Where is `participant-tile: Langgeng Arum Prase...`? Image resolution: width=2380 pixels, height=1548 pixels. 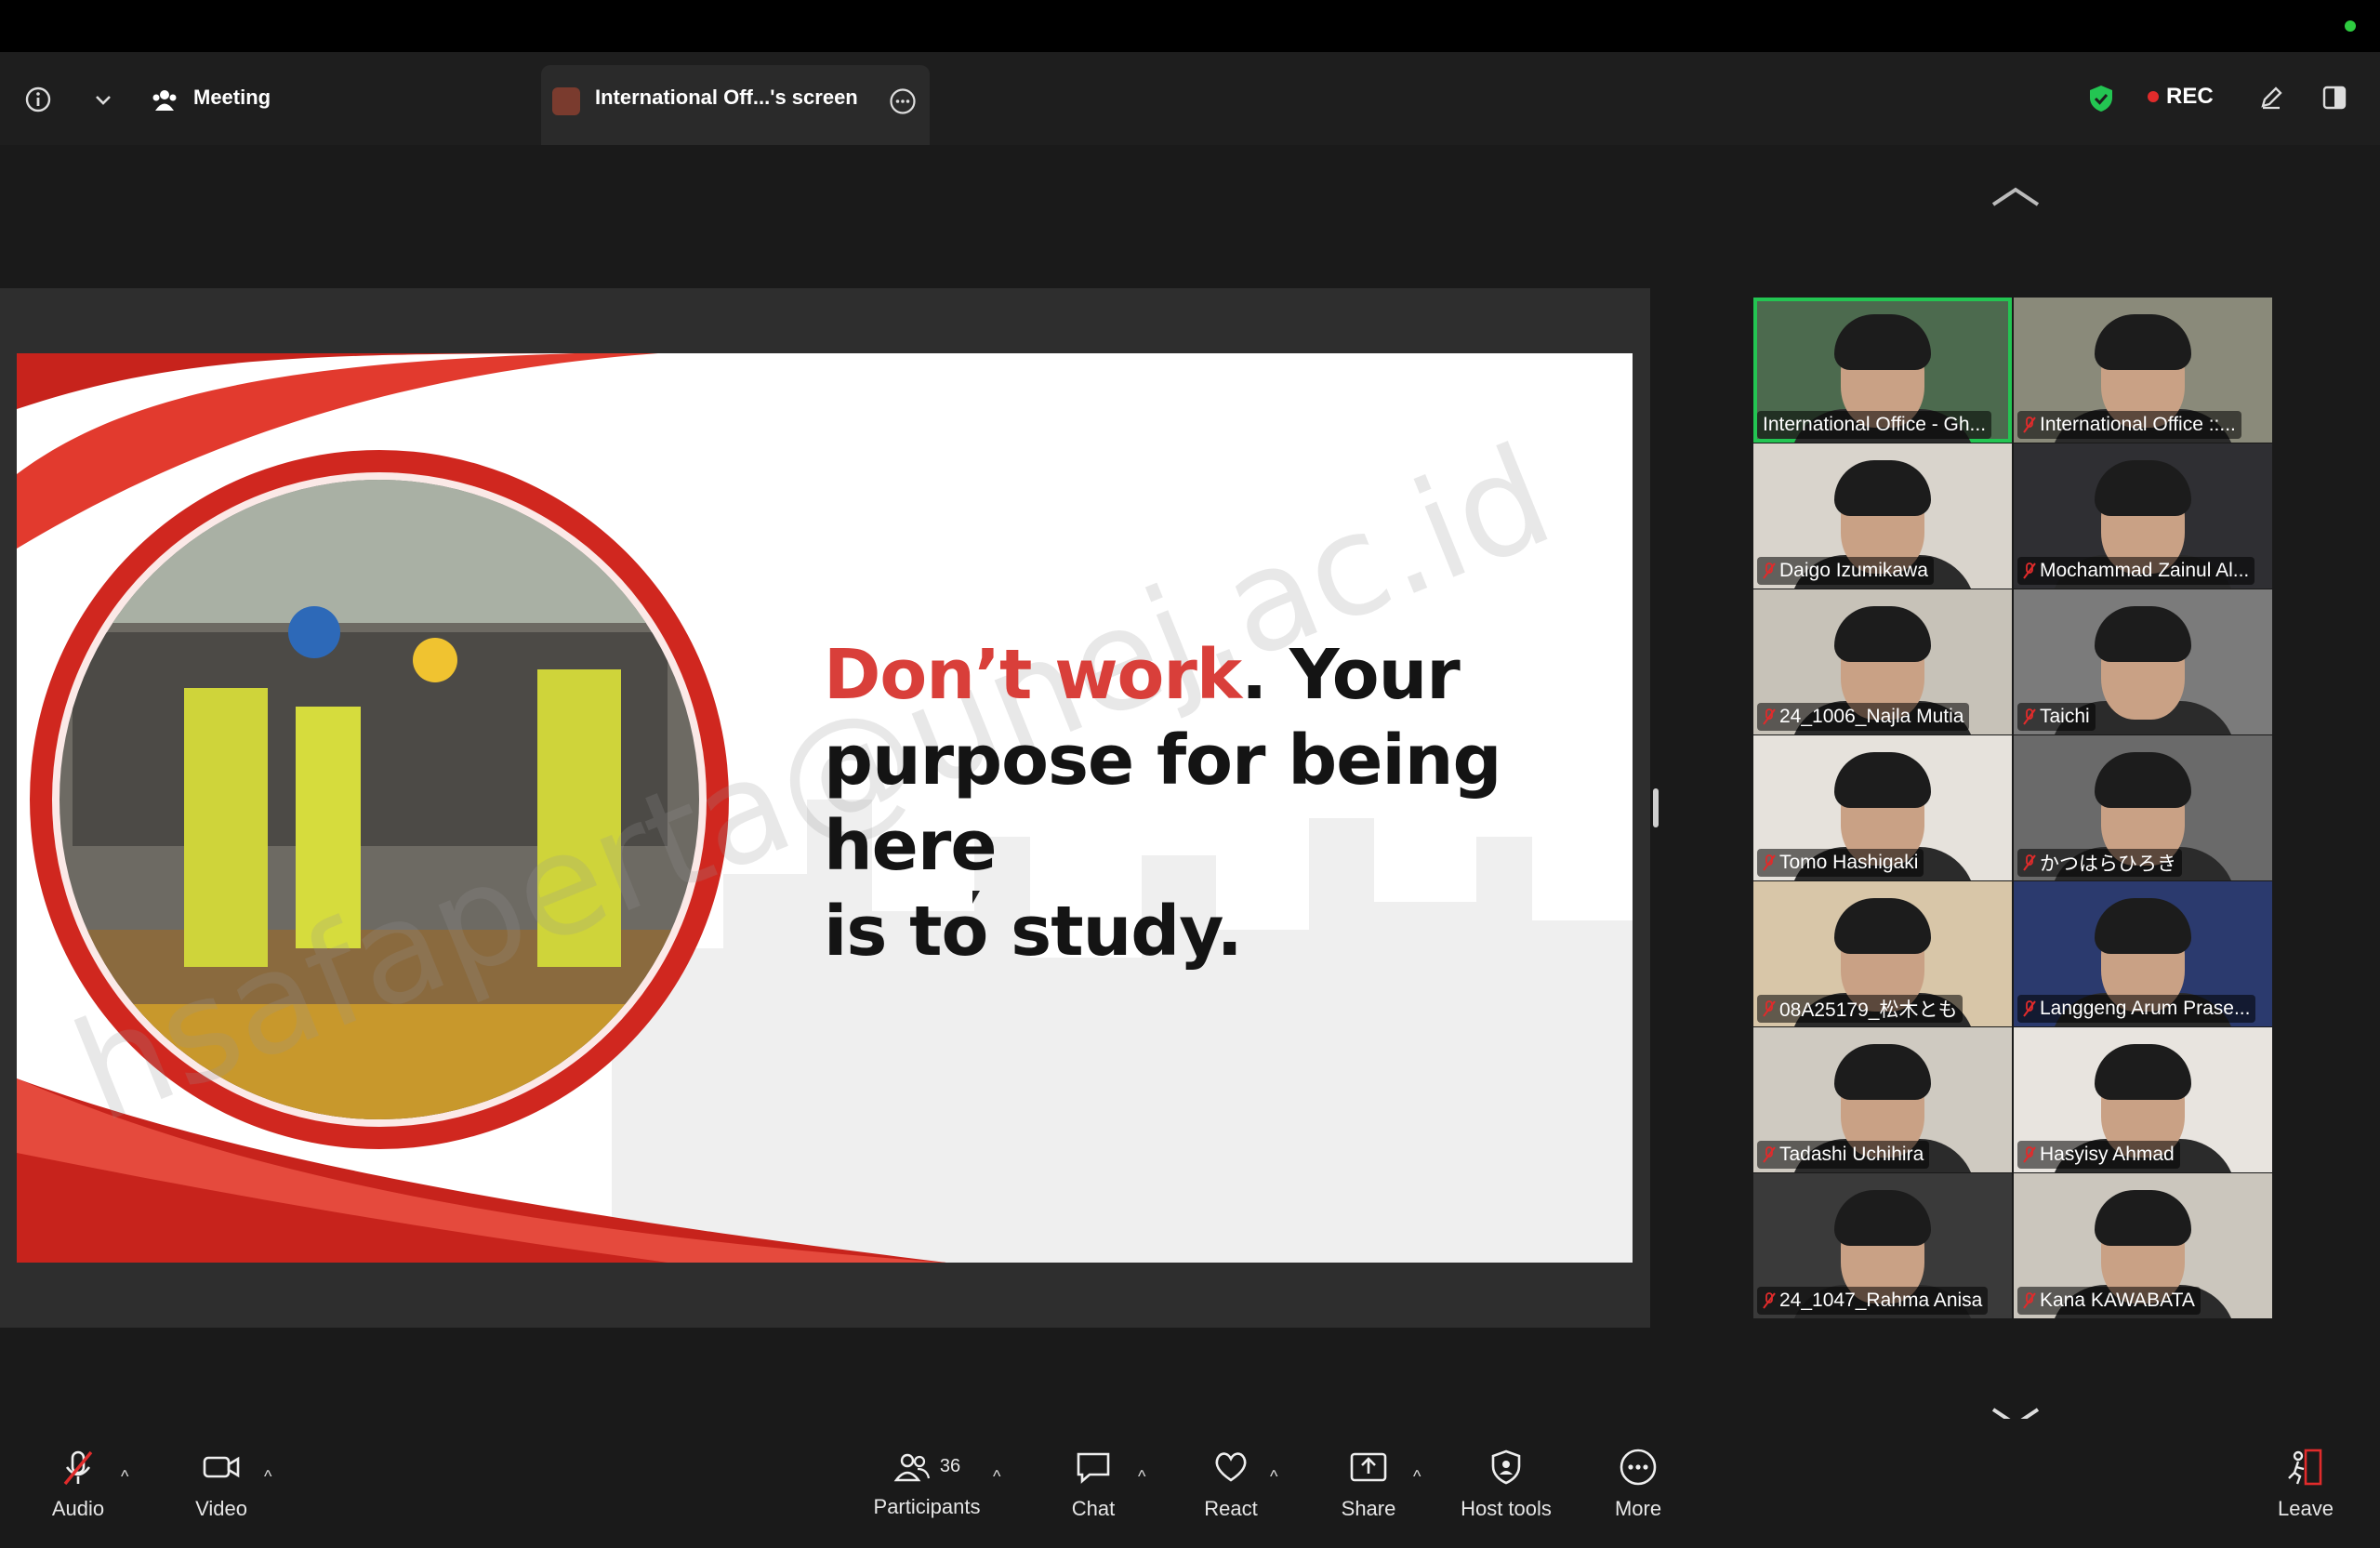
participant-tile: Langgeng Arum Prase... is located at coordinates (2143, 953).